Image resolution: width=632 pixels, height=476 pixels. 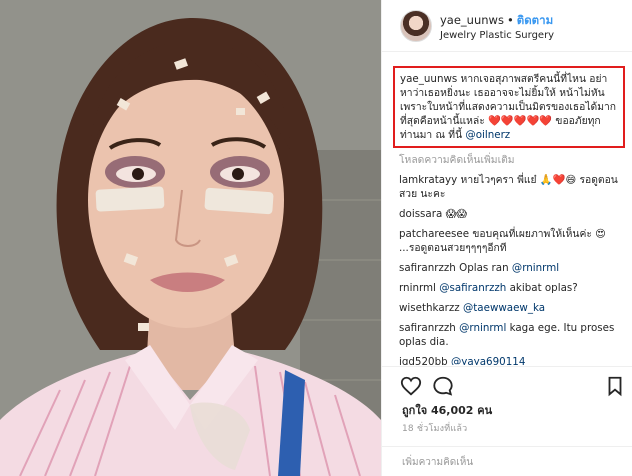 I want to click on post-header: yae_uunws • ติดตาม Jewelry Plastic Surgery, so click(x=507, y=26).